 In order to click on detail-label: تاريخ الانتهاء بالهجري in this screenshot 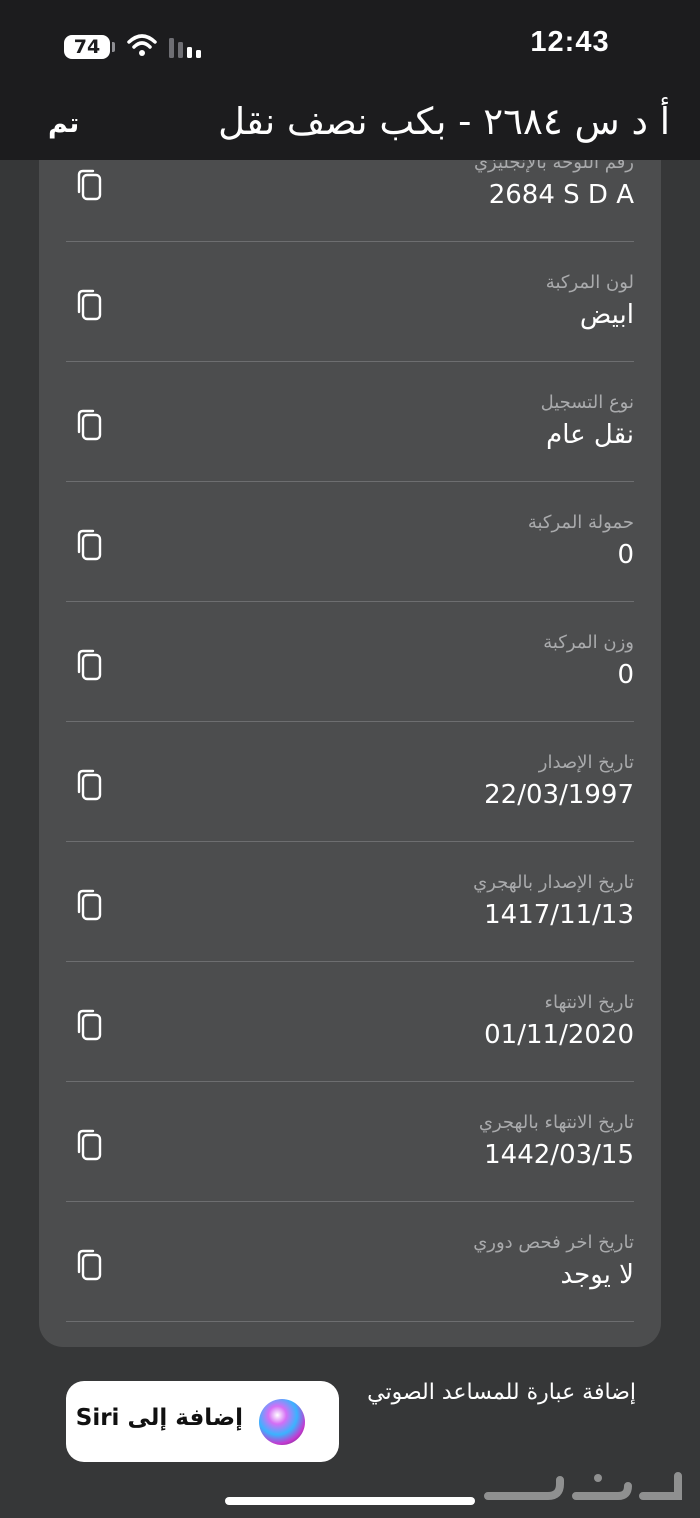, I will do `click(556, 1122)`.